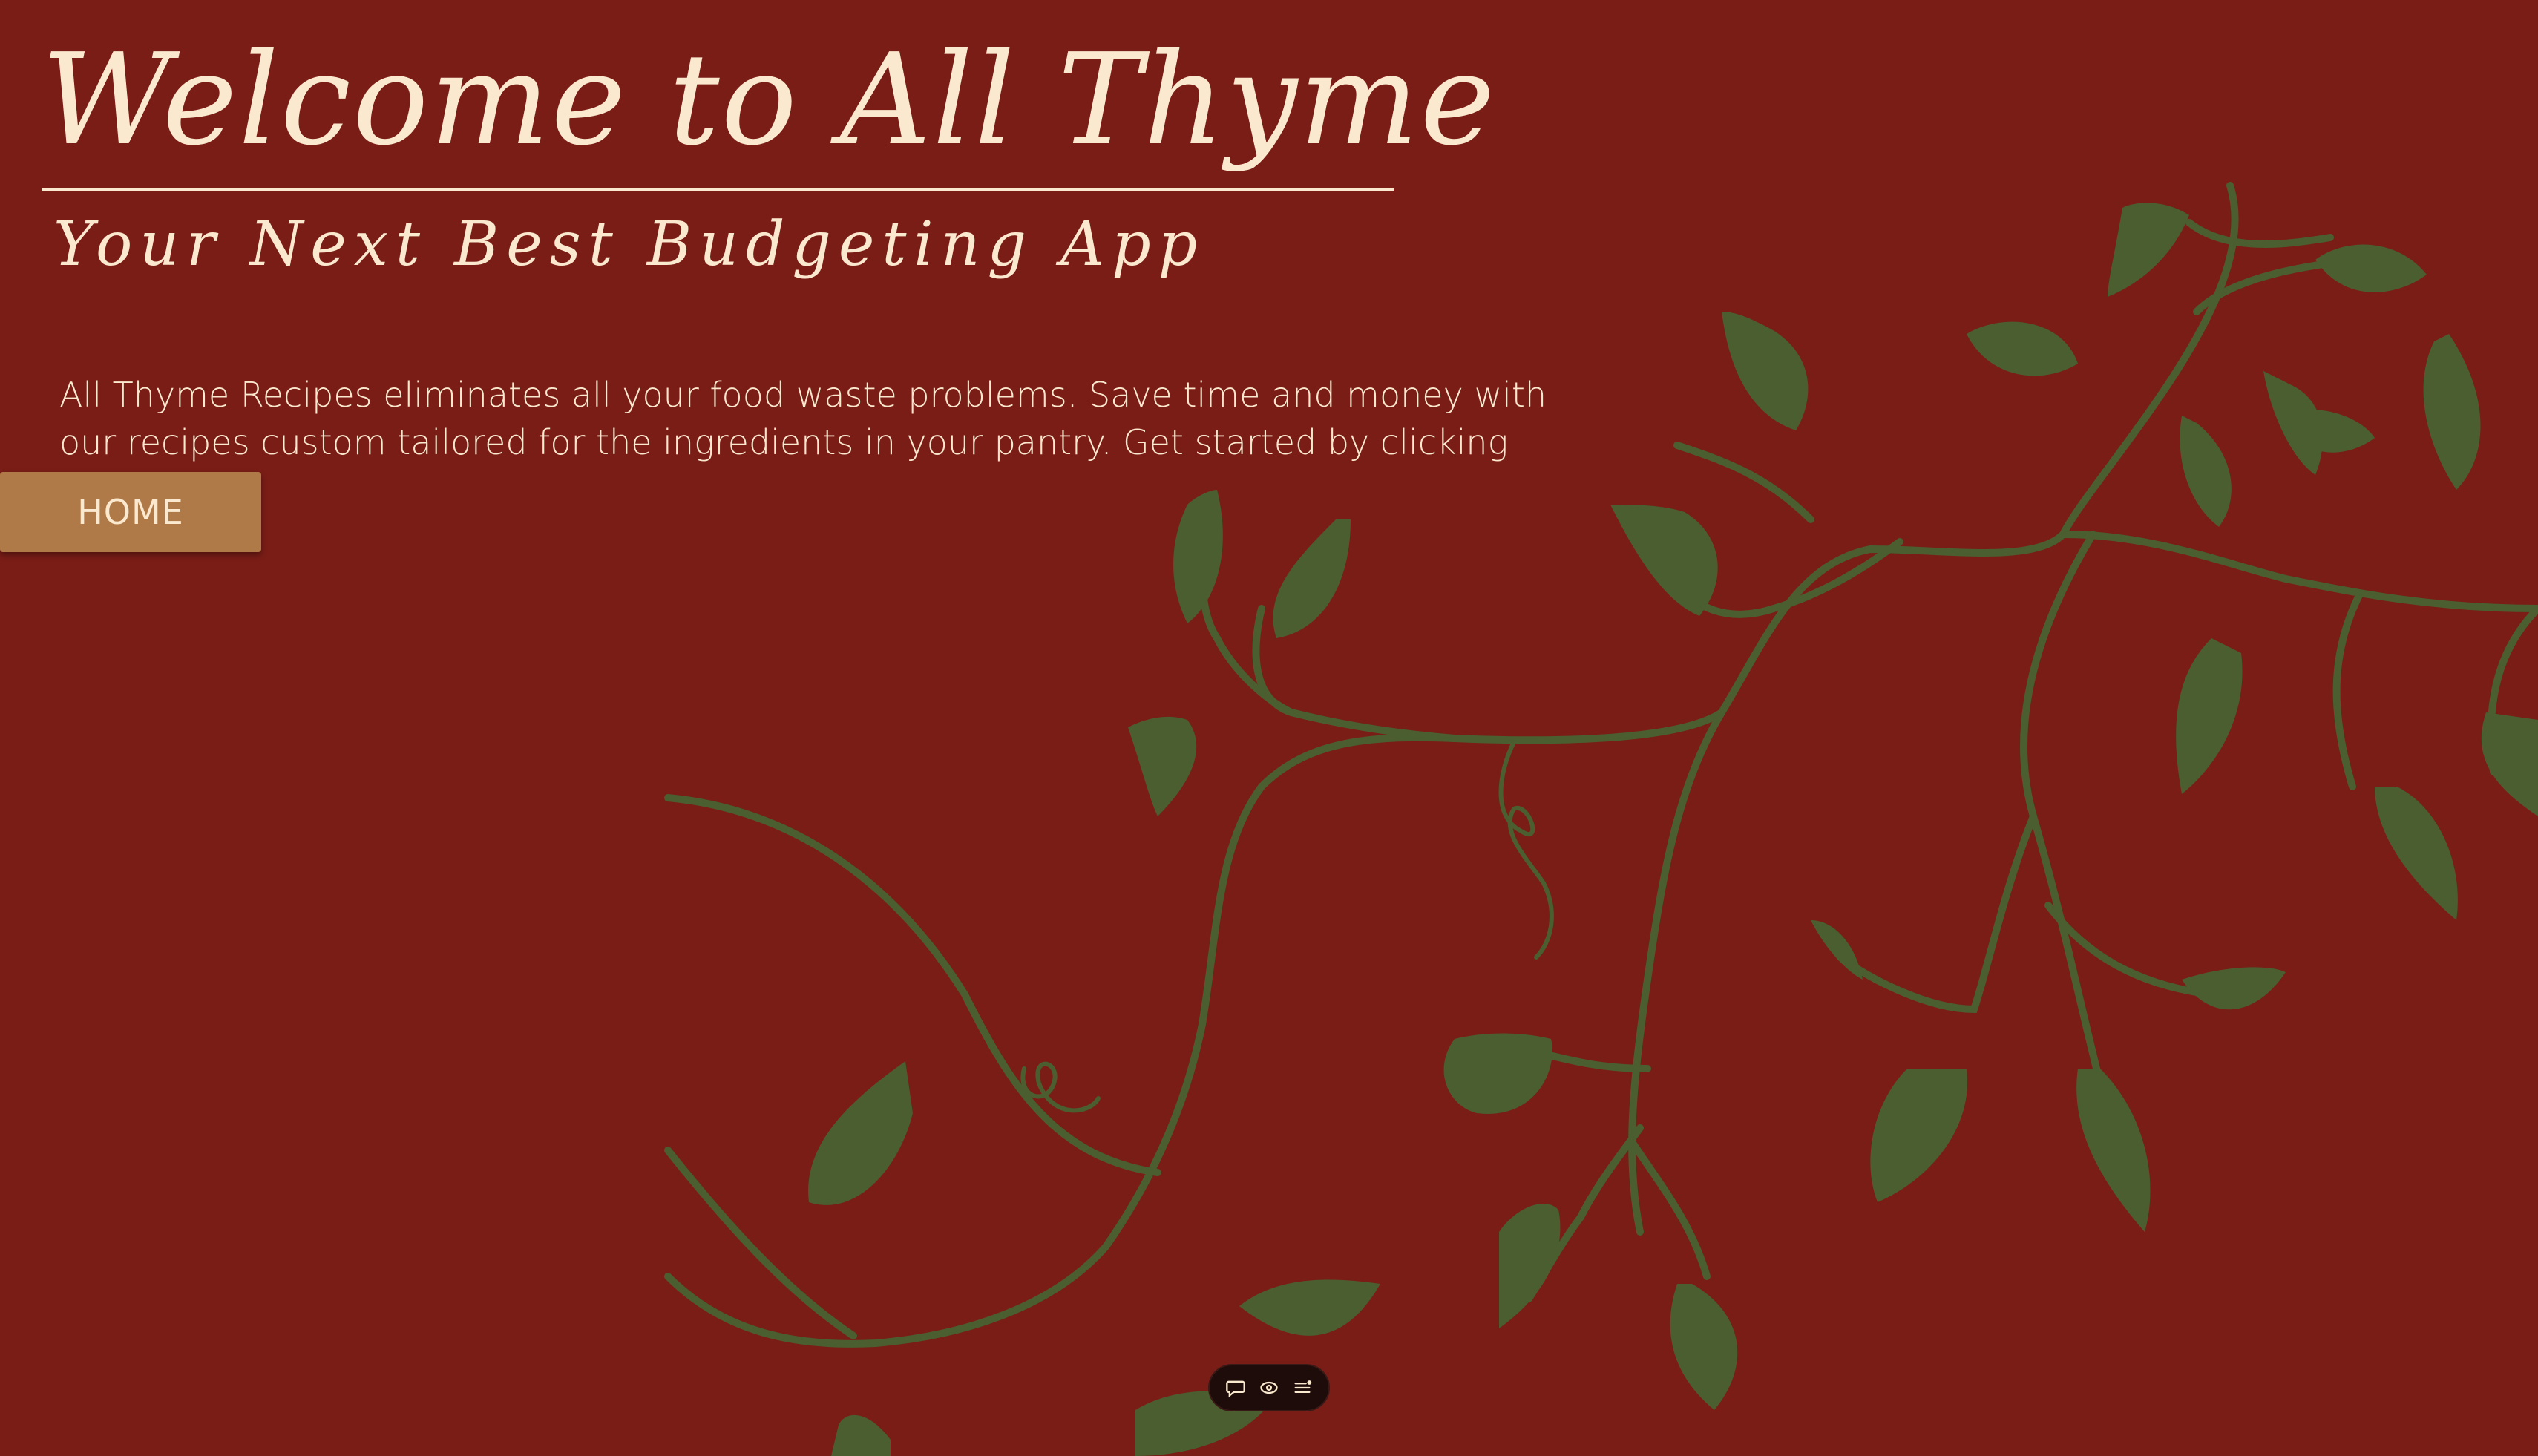  What do you see at coordinates (1302, 1388) in the screenshot?
I see `menu-icon` at bounding box center [1302, 1388].